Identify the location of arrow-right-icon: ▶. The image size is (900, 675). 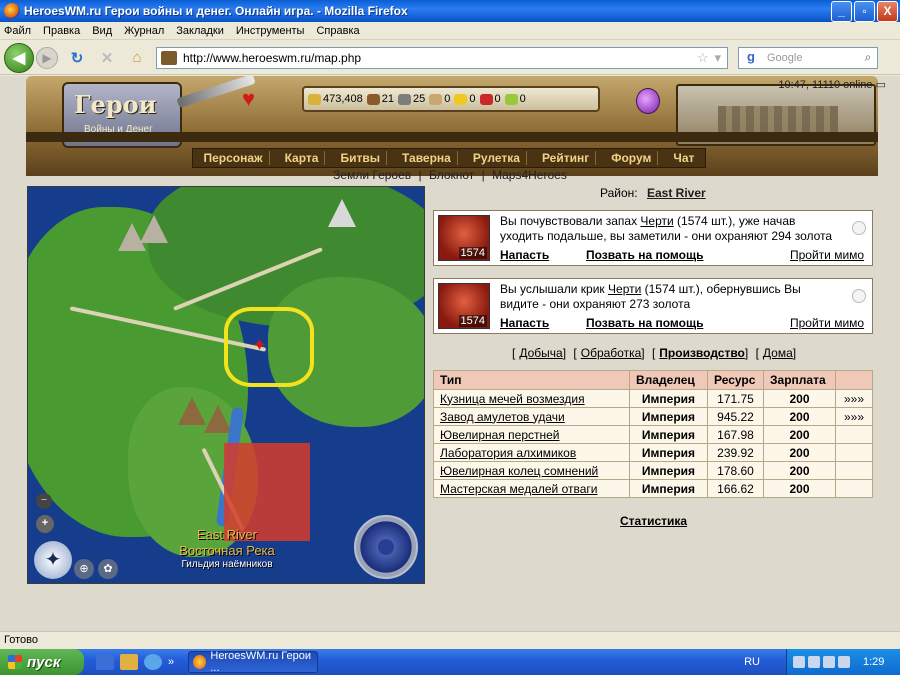
(47, 57).